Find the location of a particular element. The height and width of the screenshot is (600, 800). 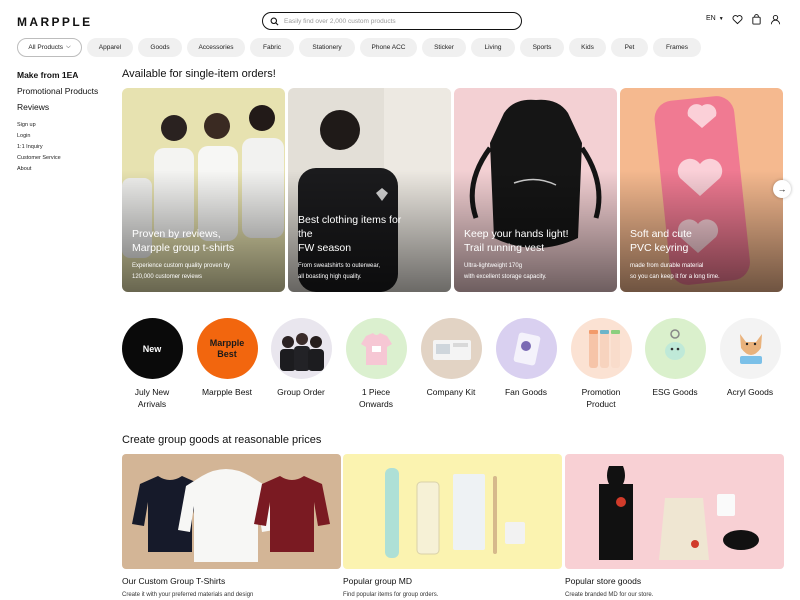

group-card-desc: Find popular items for group orders. is located at coordinates (391, 595).